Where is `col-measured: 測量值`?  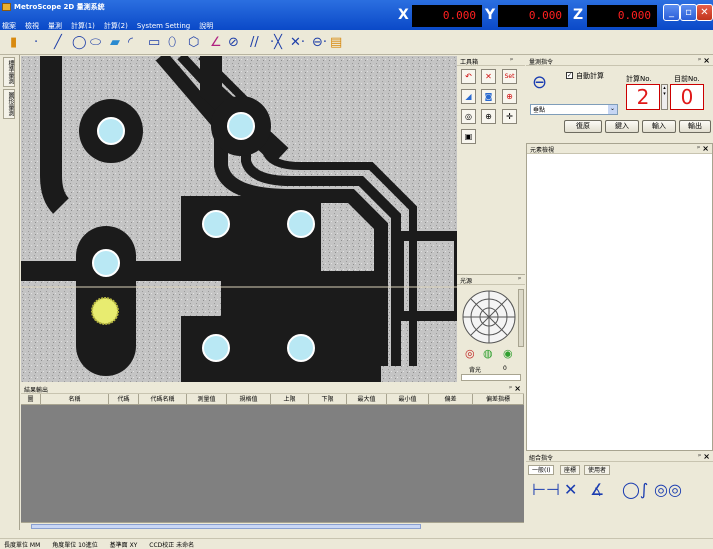 col-measured: 測量值 is located at coordinates (207, 399).